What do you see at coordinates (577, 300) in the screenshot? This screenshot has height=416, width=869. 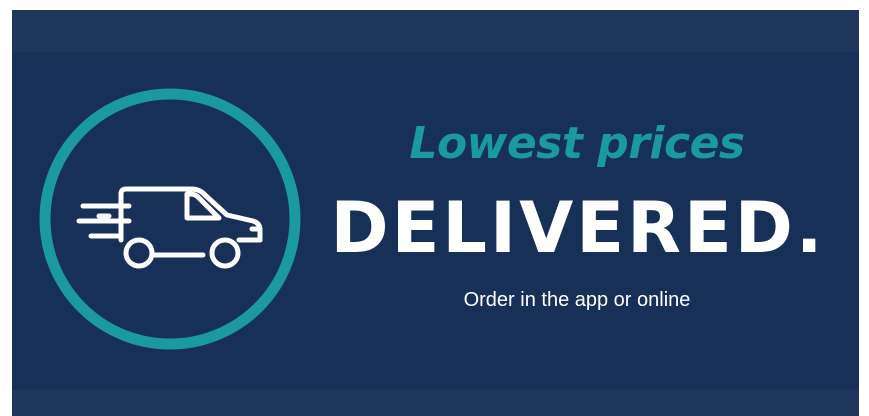 I see `subline: Order in the app or online` at bounding box center [577, 300].